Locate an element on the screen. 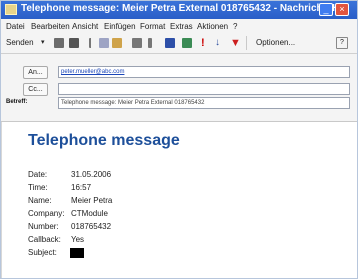  to-field: peter.mueller@abc.com is located at coordinates (204, 72).